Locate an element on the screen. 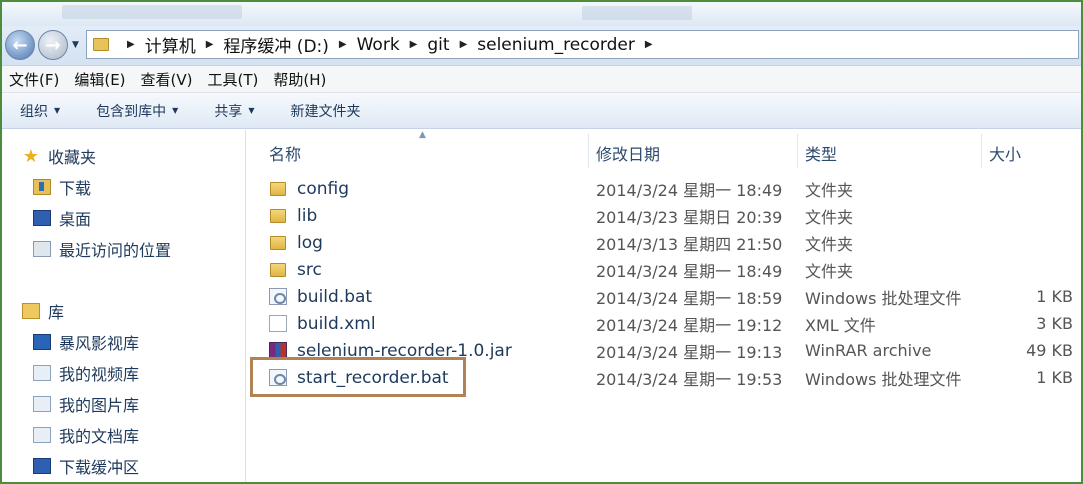 The width and height of the screenshot is (1083, 484). file-row: log 2014/3/13 星期四 21:50 文件夹 is located at coordinates (663, 242).